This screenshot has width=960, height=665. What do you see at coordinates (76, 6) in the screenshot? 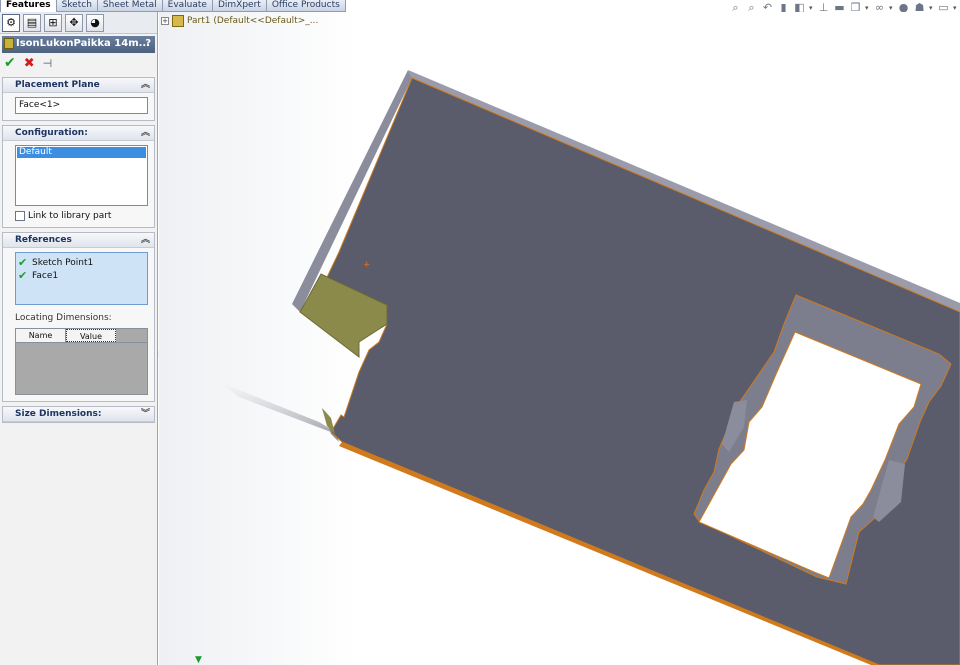
I see `tab-sketch: Sketch` at bounding box center [76, 6].